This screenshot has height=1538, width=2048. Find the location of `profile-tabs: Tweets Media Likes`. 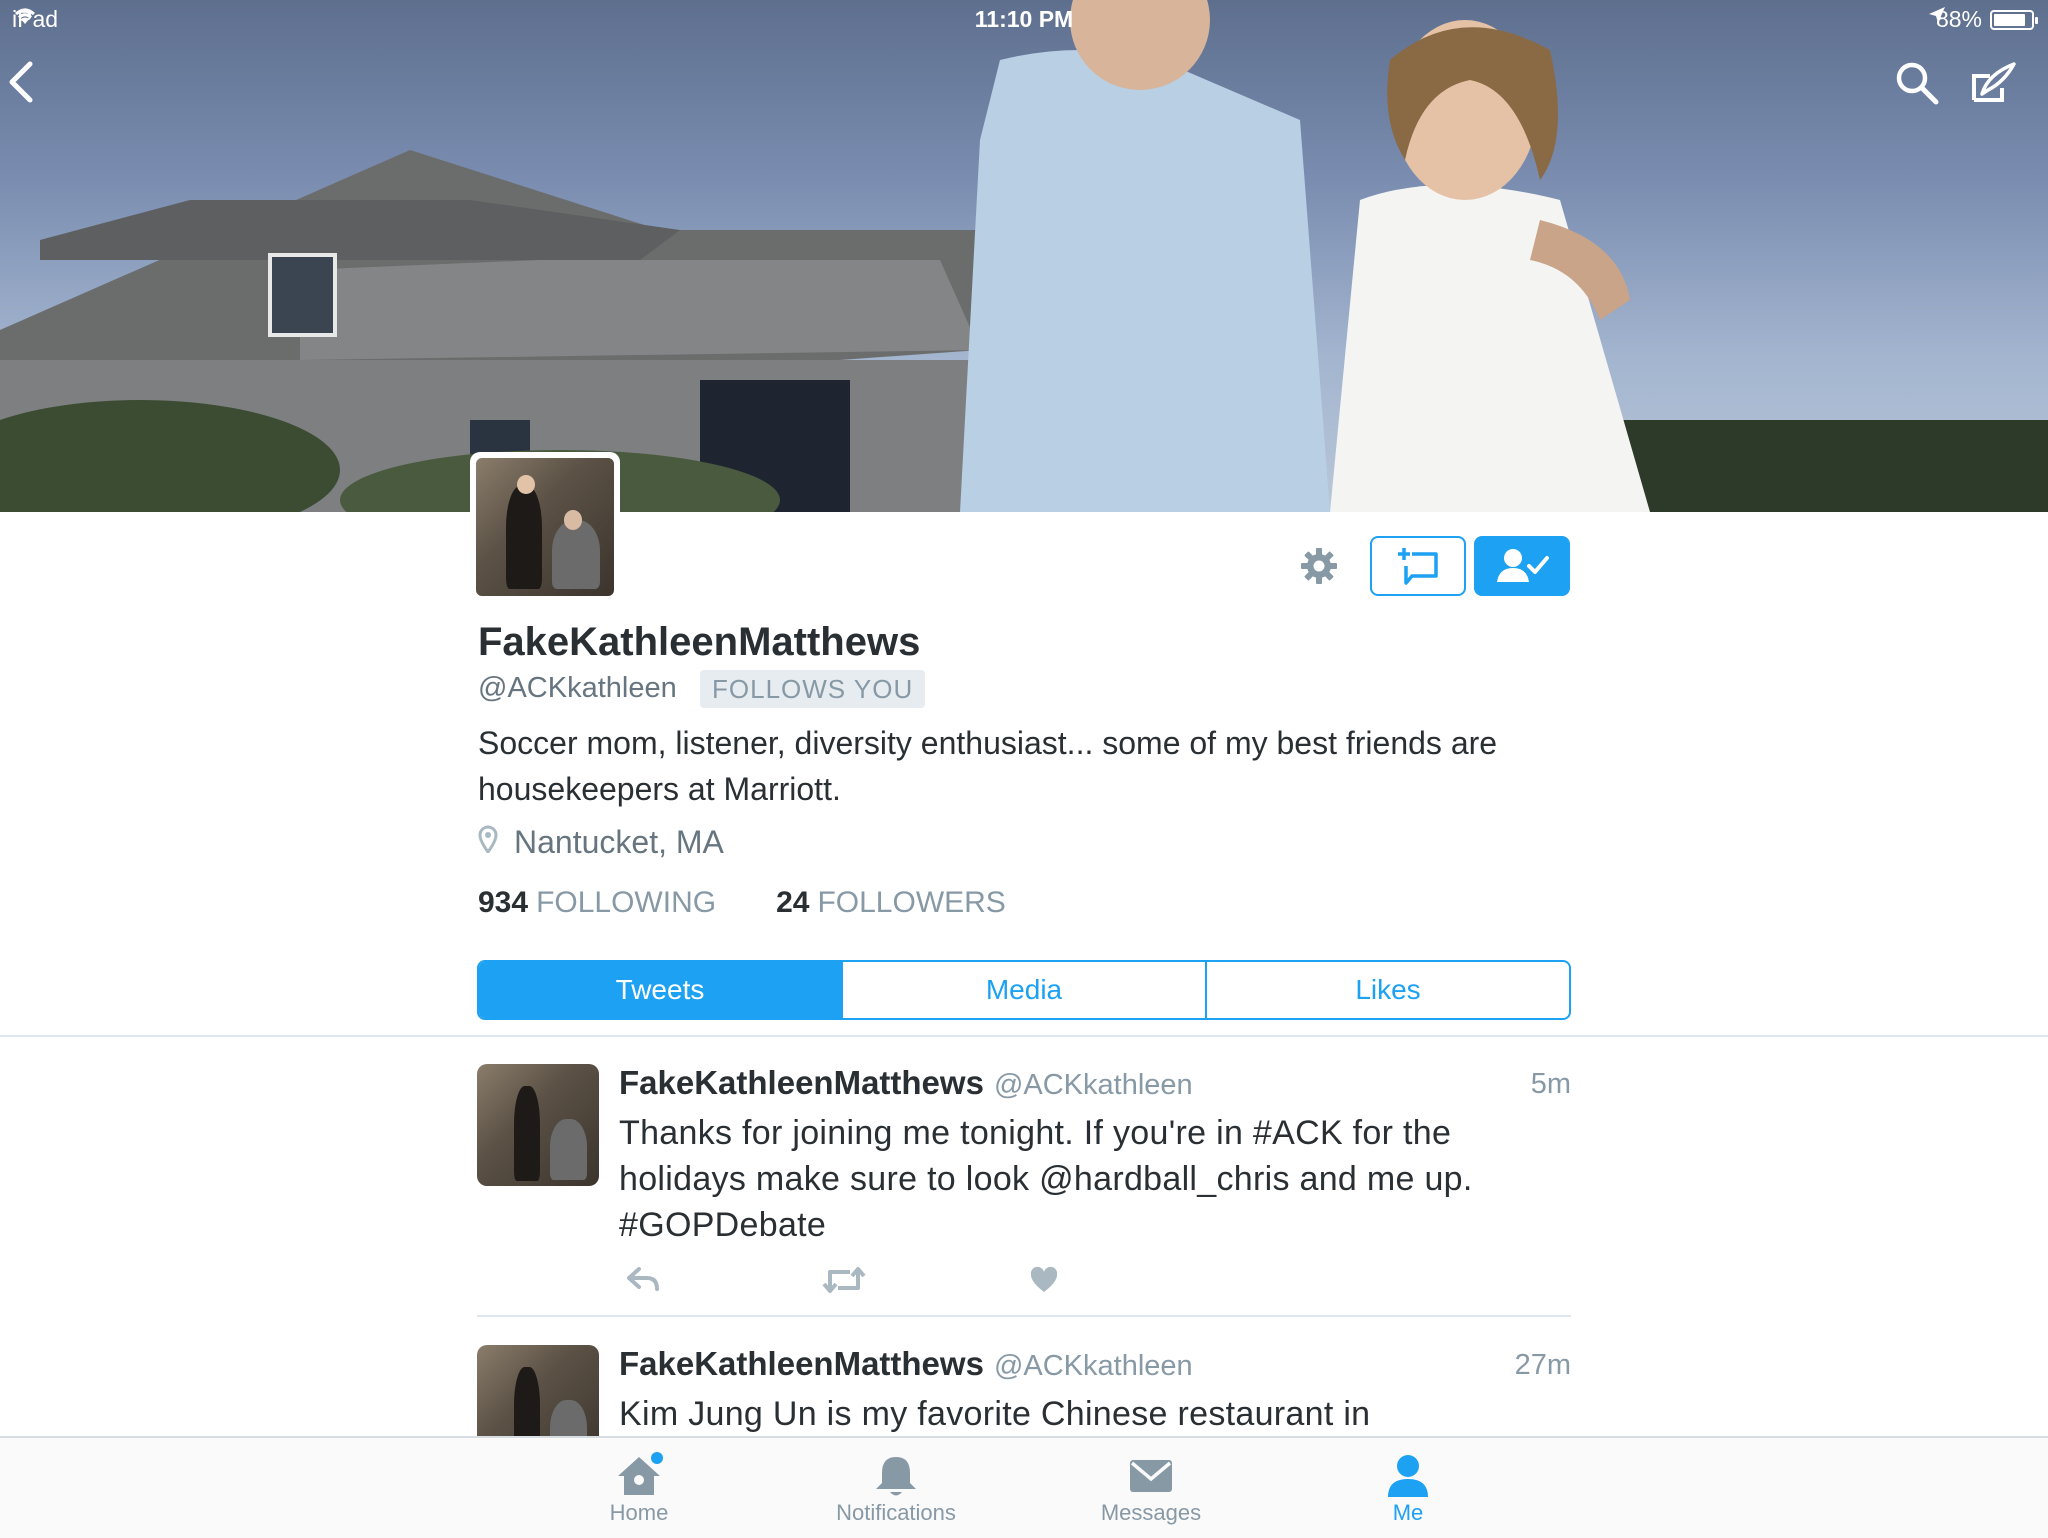

profile-tabs: Tweets Media Likes is located at coordinates (1024, 990).